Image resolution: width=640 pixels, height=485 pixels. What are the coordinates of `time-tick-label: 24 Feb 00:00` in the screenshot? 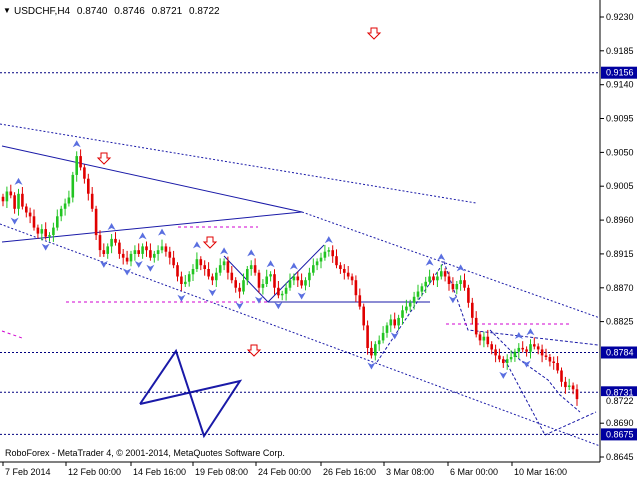 It's located at (284, 472).